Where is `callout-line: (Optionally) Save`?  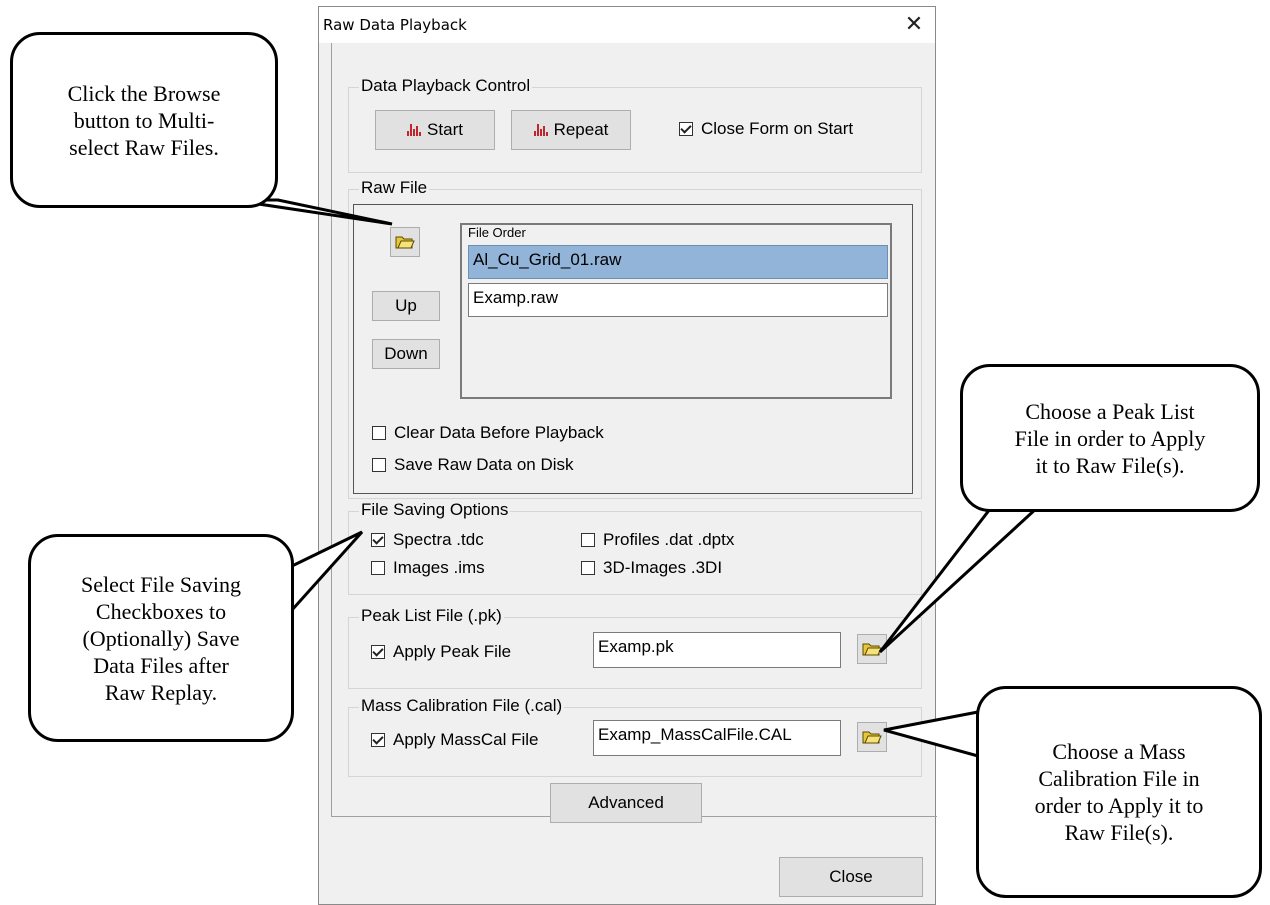 callout-line: (Optionally) Save is located at coordinates (161, 638).